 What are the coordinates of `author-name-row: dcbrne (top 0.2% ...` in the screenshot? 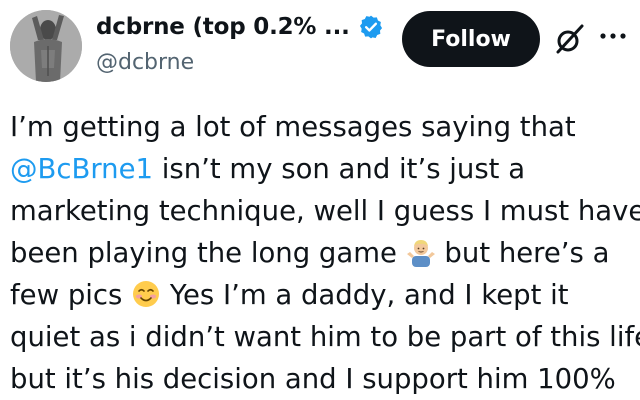 It's located at (240, 27).